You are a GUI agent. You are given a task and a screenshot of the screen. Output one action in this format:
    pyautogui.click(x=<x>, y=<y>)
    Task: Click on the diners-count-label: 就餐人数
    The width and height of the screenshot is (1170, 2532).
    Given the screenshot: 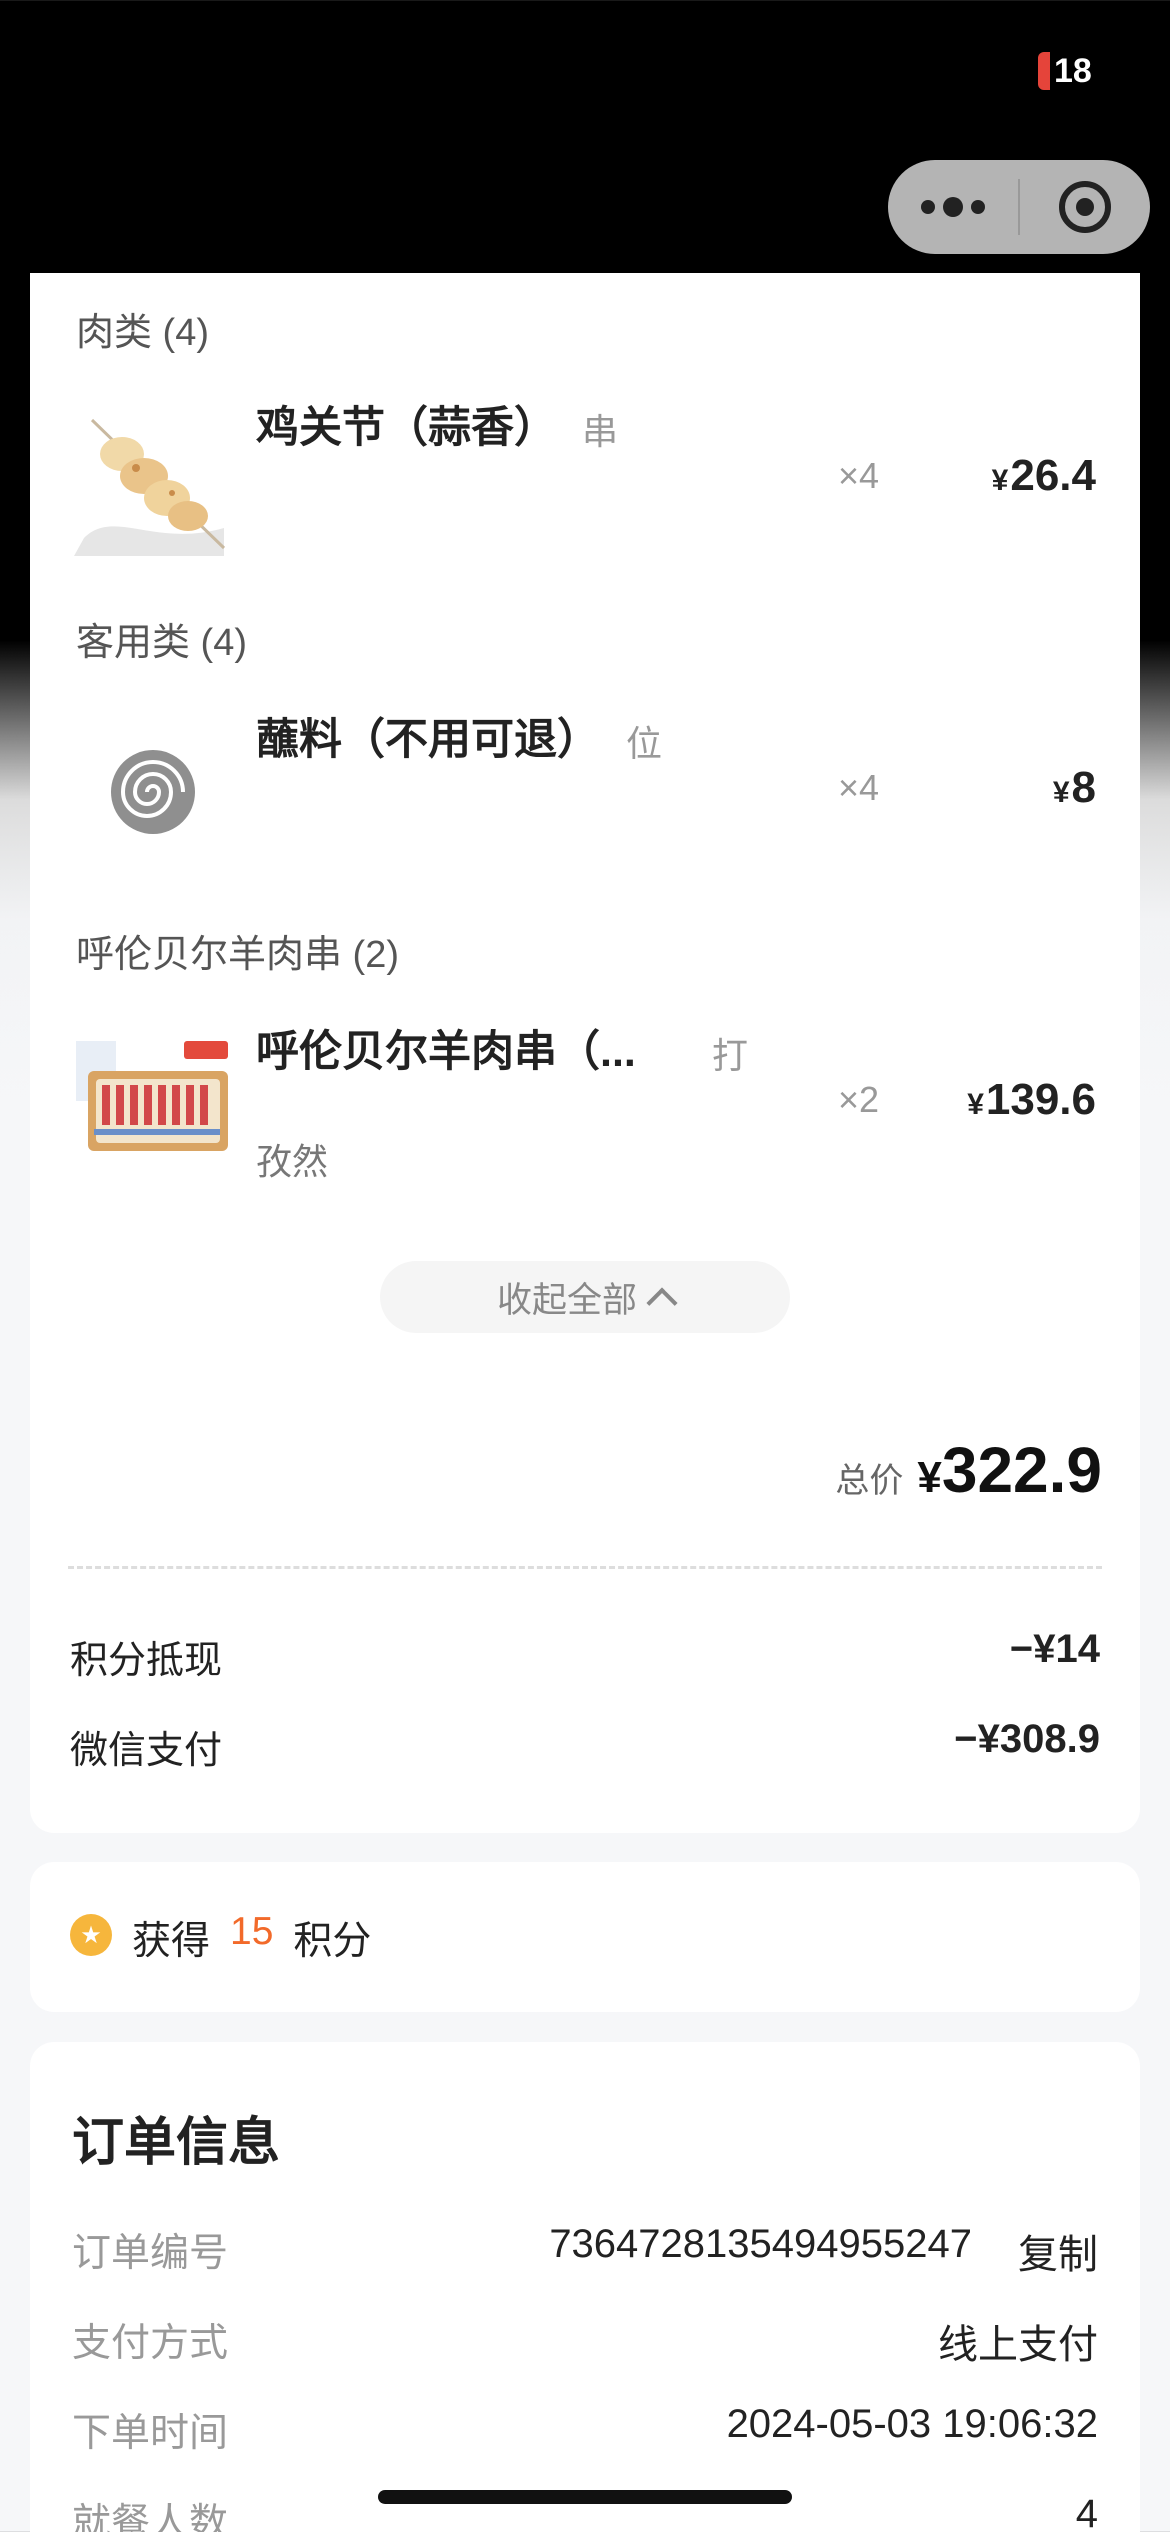 What is the action you would take?
    pyautogui.click(x=150, y=2517)
    